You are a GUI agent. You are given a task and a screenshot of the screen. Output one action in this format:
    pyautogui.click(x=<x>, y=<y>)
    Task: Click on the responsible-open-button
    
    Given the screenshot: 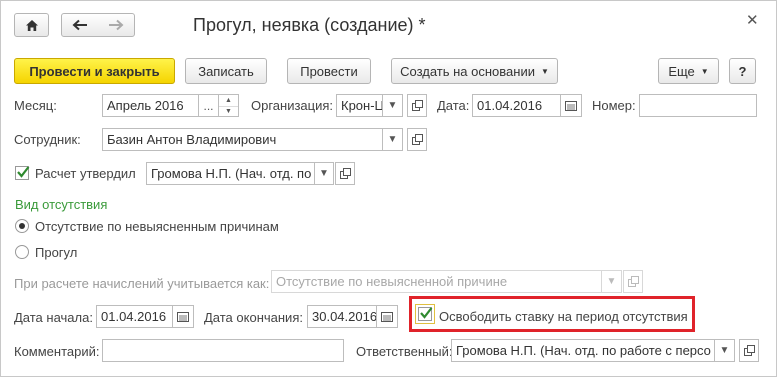 What is the action you would take?
    pyautogui.click(x=749, y=350)
    